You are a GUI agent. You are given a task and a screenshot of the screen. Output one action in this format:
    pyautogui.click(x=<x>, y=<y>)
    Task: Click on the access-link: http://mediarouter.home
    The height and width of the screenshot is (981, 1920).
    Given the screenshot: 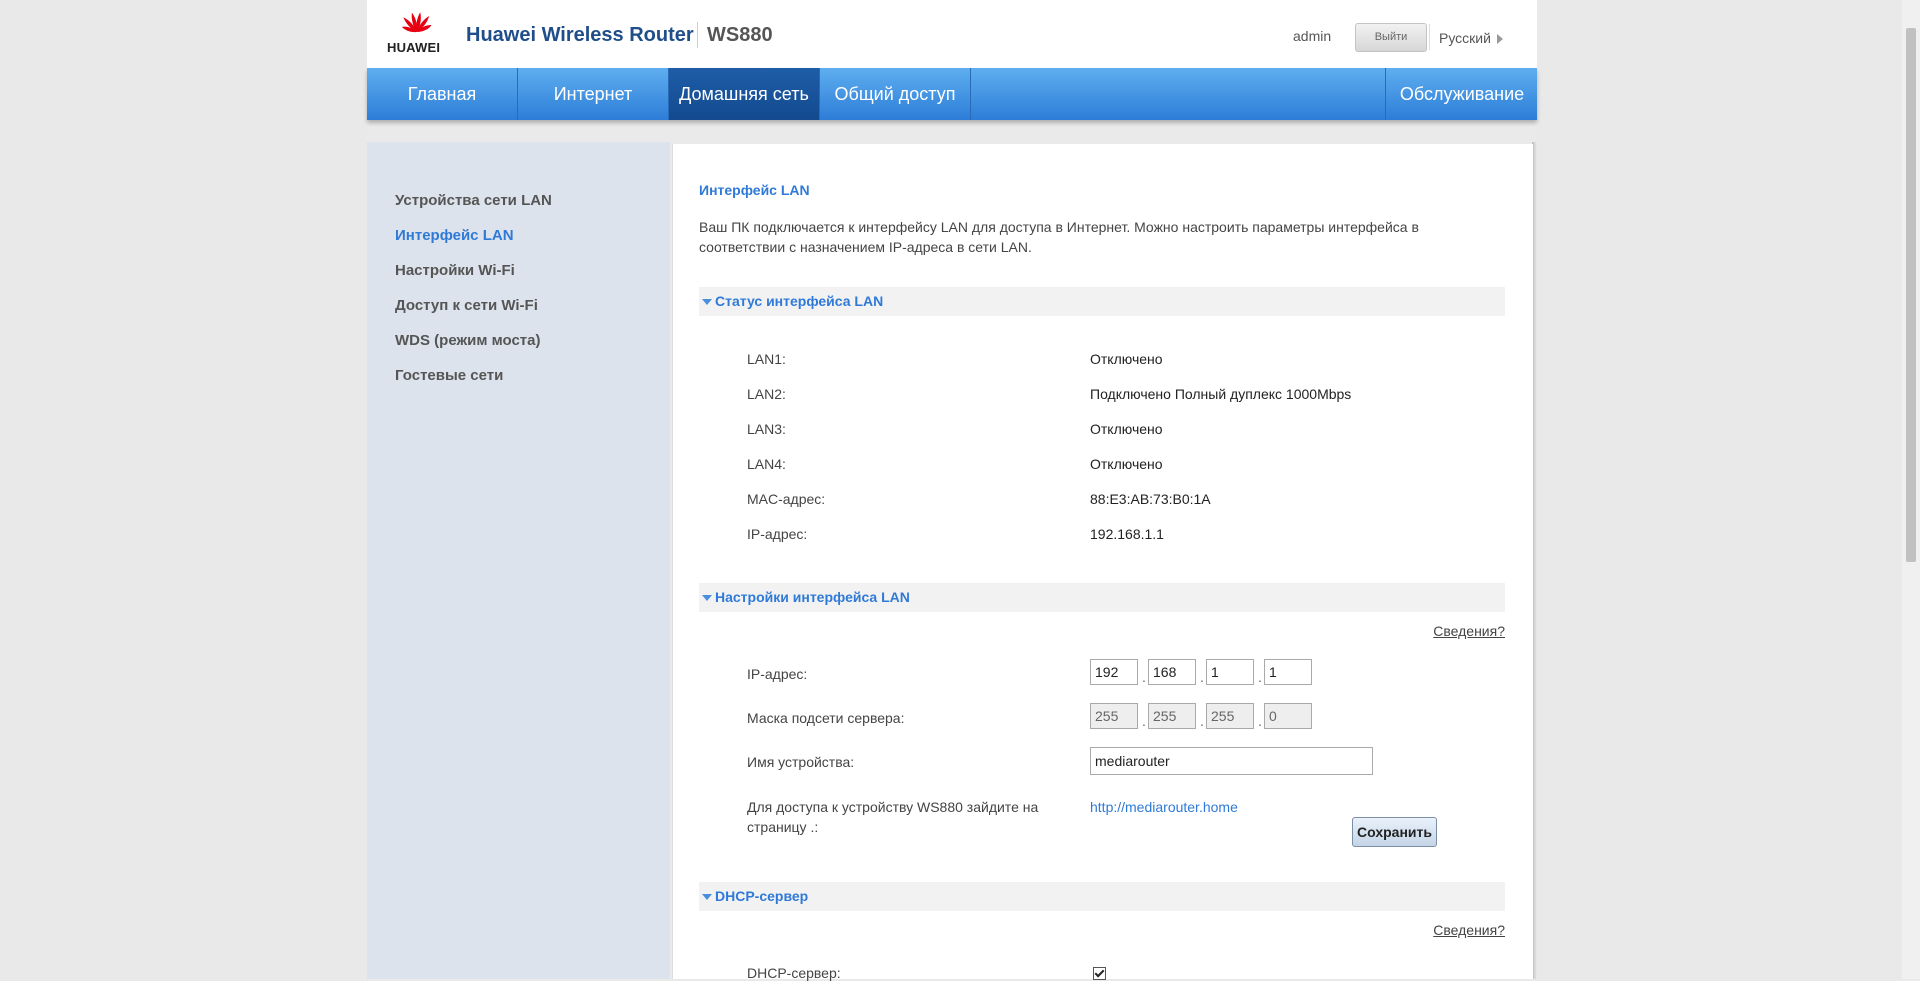 What is the action you would take?
    pyautogui.click(x=1164, y=807)
    